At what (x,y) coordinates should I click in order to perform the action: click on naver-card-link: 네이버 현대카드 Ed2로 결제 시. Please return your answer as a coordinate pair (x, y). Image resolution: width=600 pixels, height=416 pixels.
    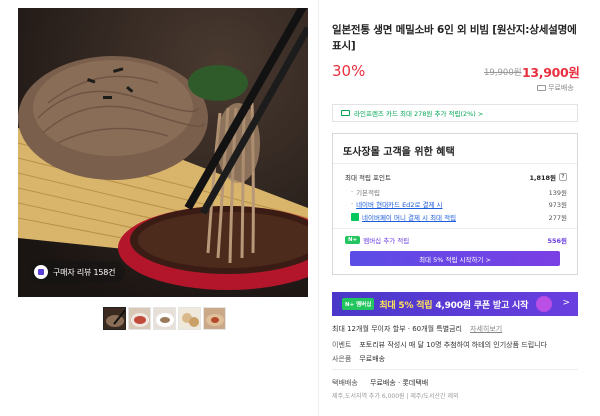
    Looking at the image, I should click on (399, 204).